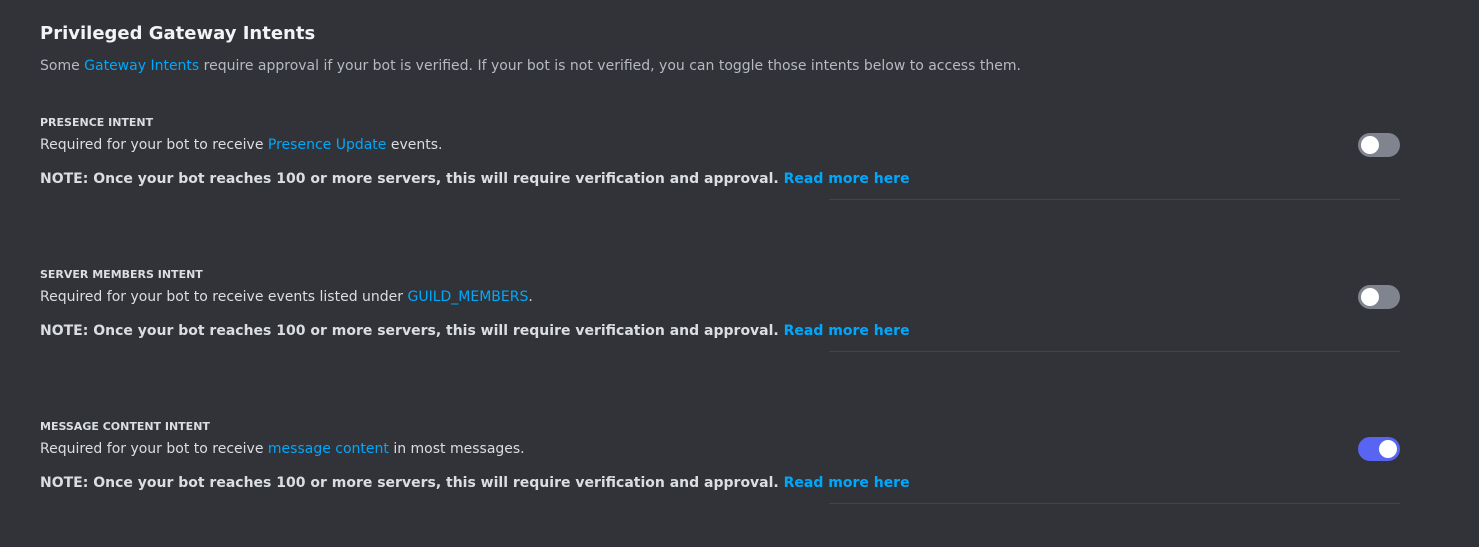 The height and width of the screenshot is (547, 1479). What do you see at coordinates (414, 145) in the screenshot?
I see `intent-desc-post: events.` at bounding box center [414, 145].